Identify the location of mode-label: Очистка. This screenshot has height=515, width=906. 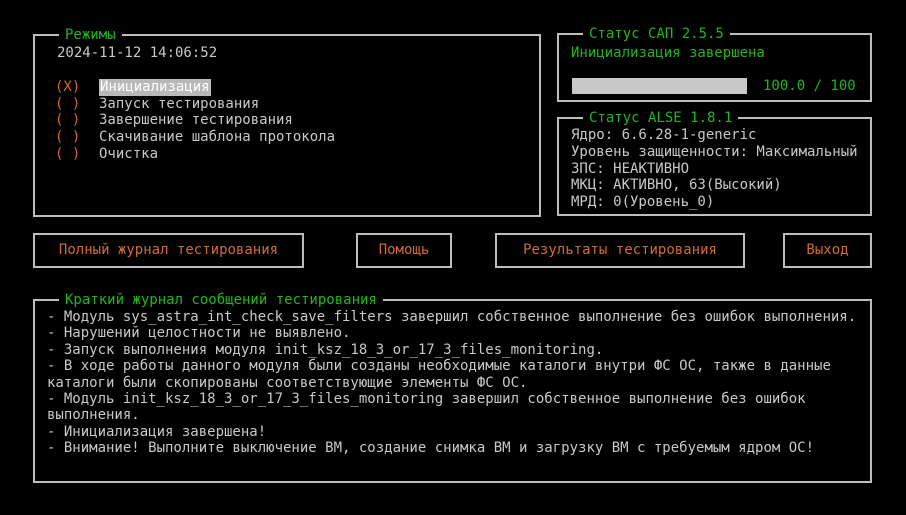
(129, 153).